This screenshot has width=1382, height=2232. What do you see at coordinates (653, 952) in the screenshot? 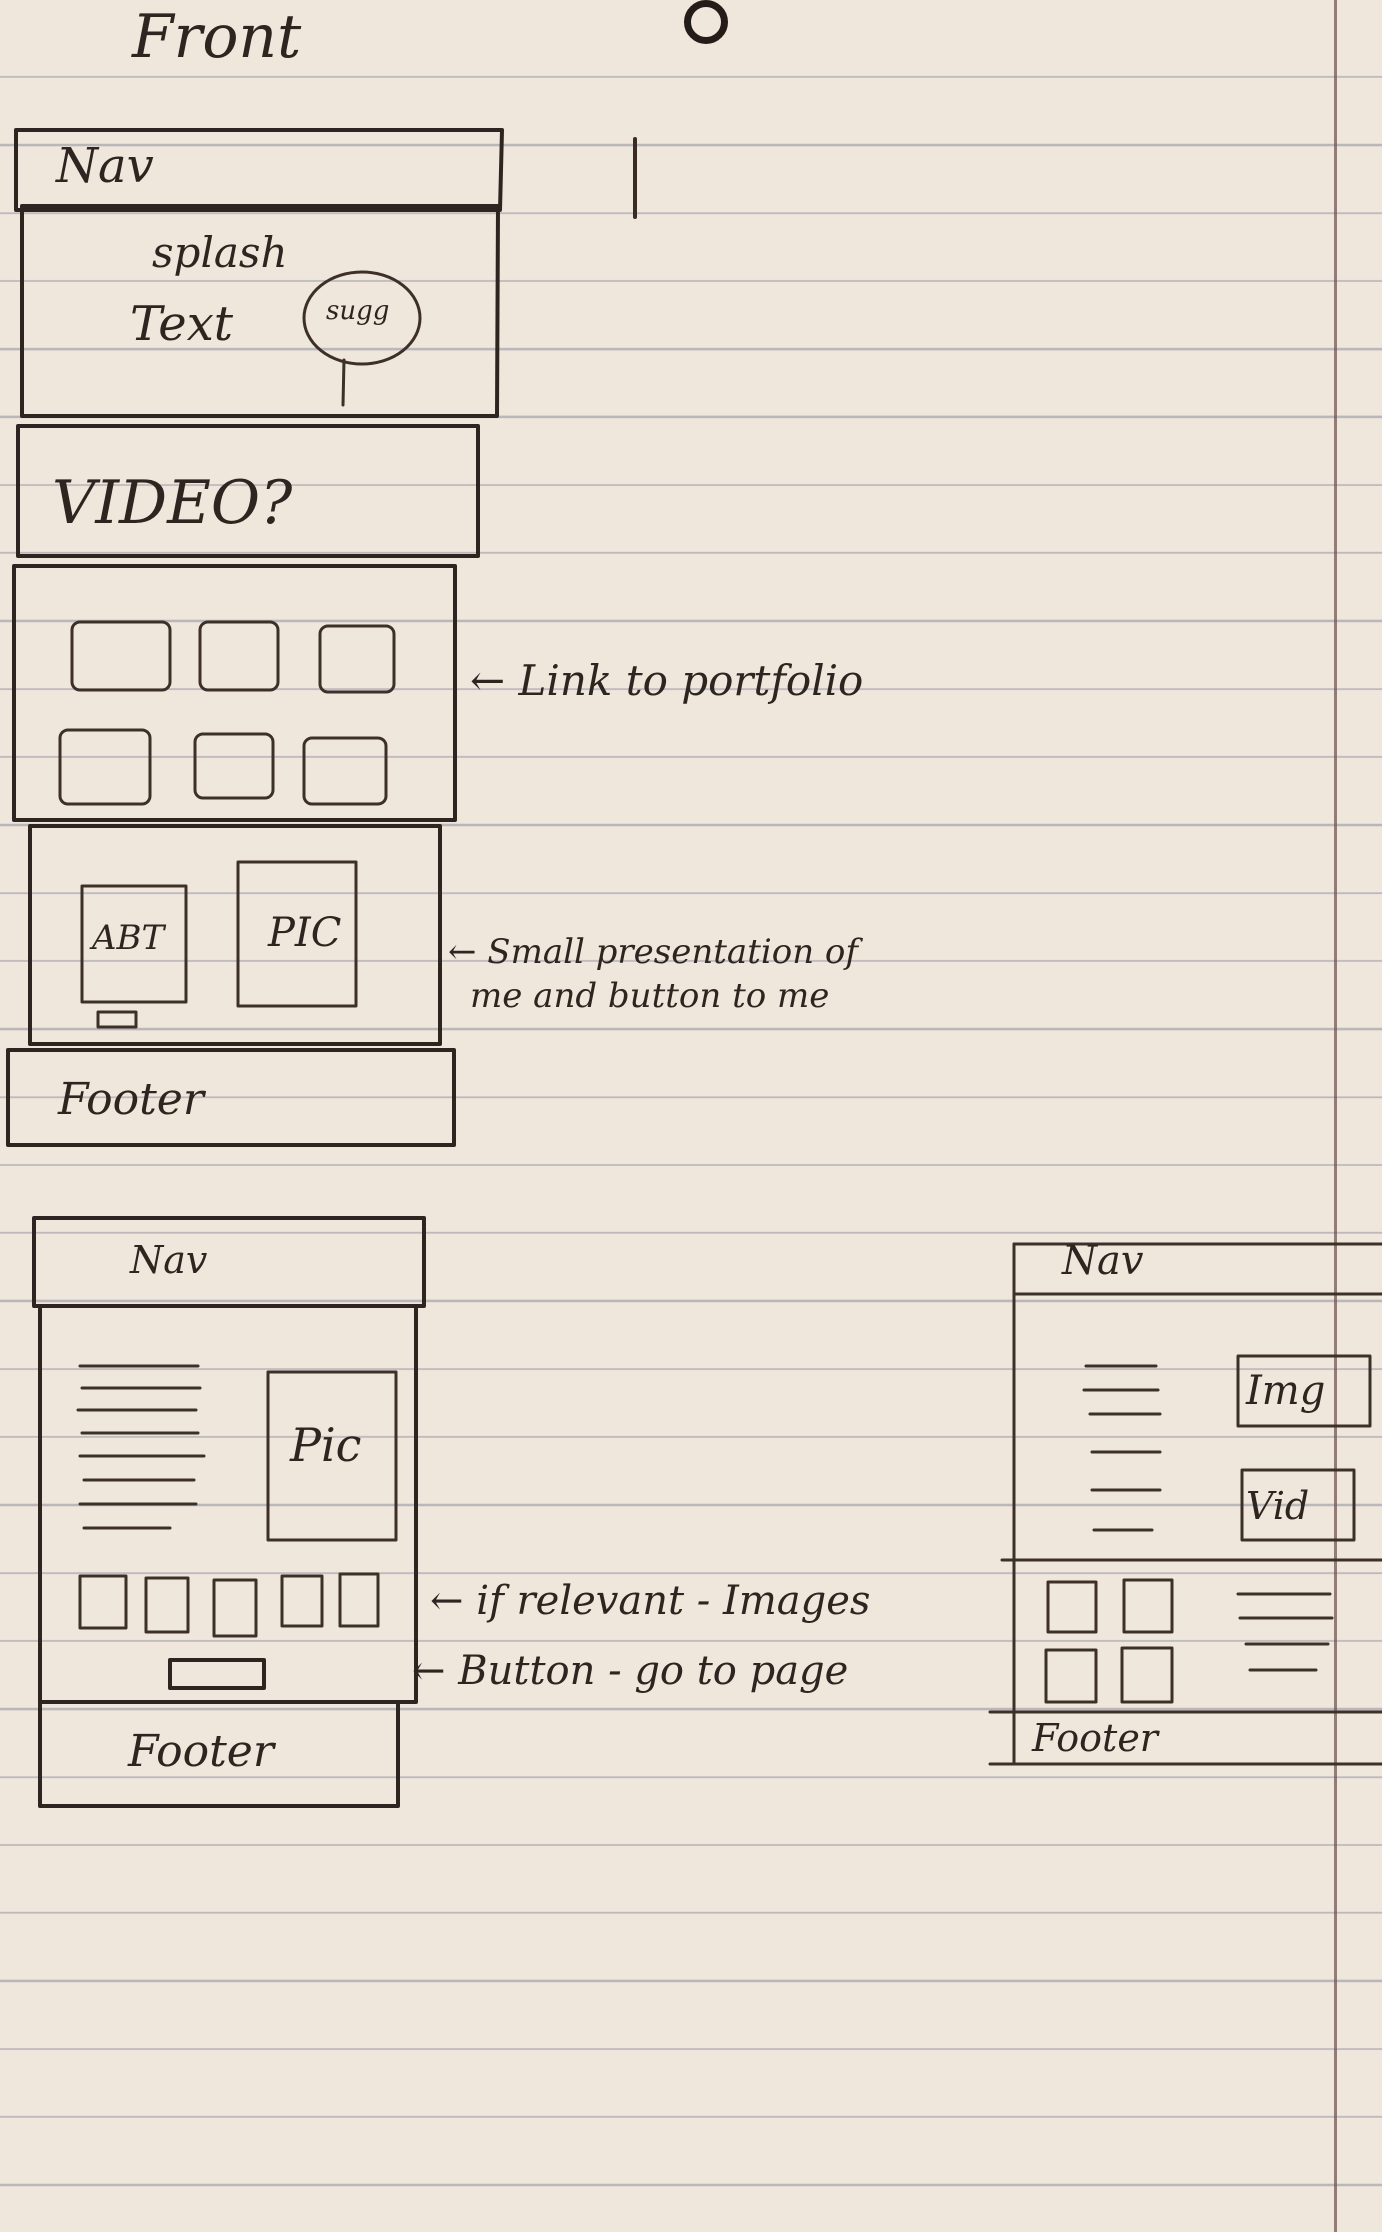
I see `annotation-presentation-line1: ← Small presentation of` at bounding box center [653, 952].